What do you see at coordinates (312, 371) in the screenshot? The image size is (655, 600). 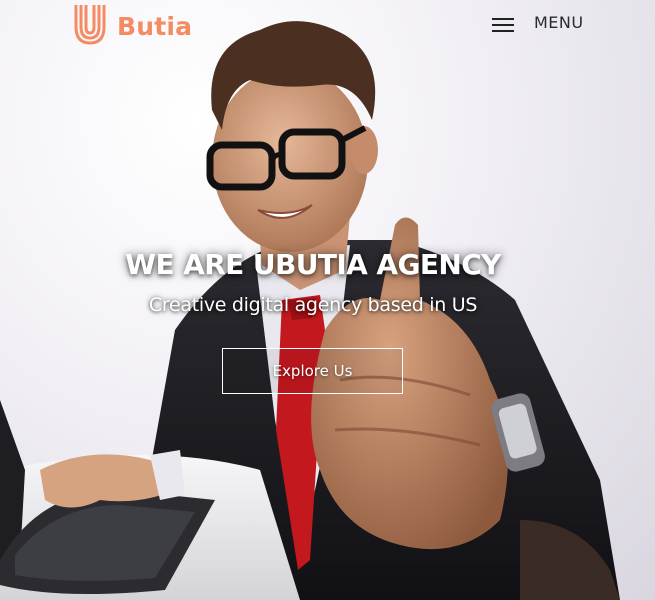 I see `explore-us-button: Explore Us` at bounding box center [312, 371].